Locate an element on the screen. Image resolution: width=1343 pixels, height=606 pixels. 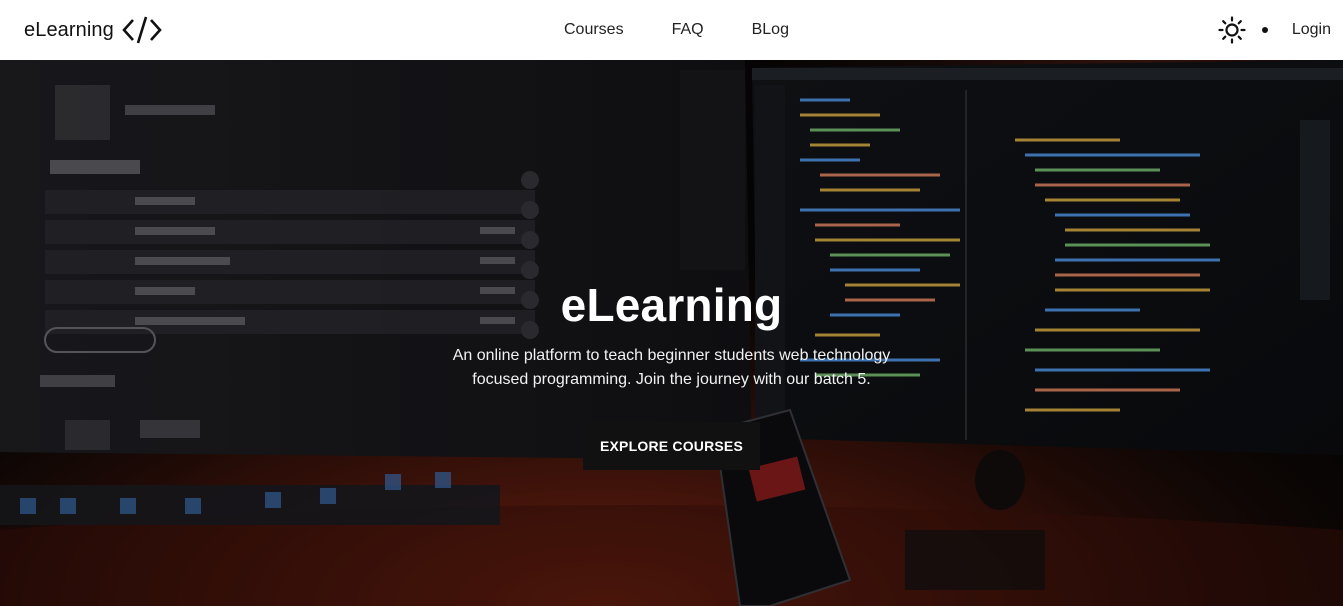
nav-link-courses: Courses is located at coordinates (594, 30).